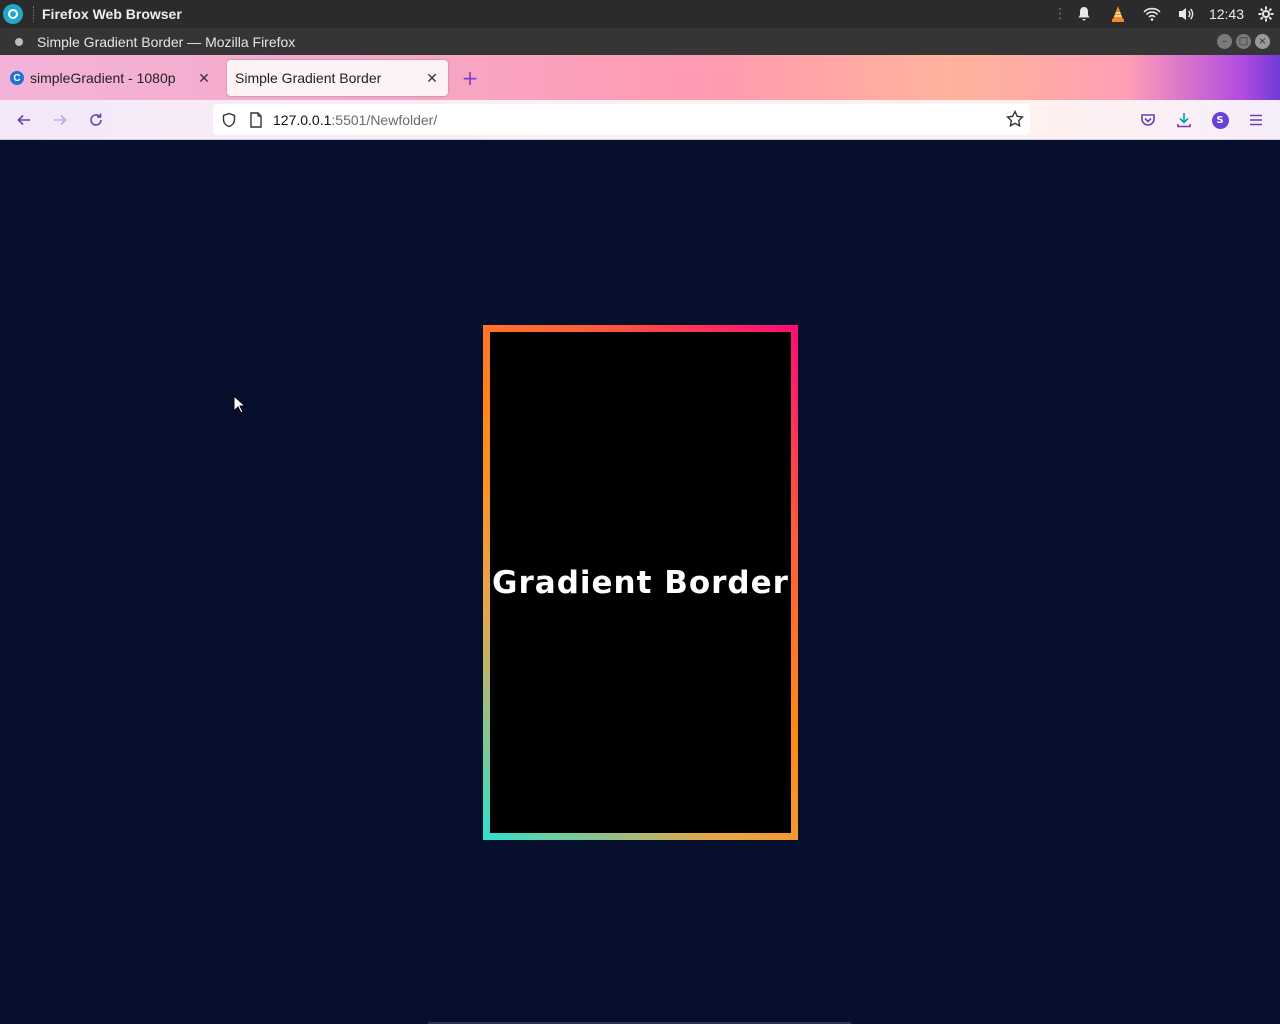  What do you see at coordinates (1015, 119) in the screenshot?
I see `bookmark-star-icon` at bounding box center [1015, 119].